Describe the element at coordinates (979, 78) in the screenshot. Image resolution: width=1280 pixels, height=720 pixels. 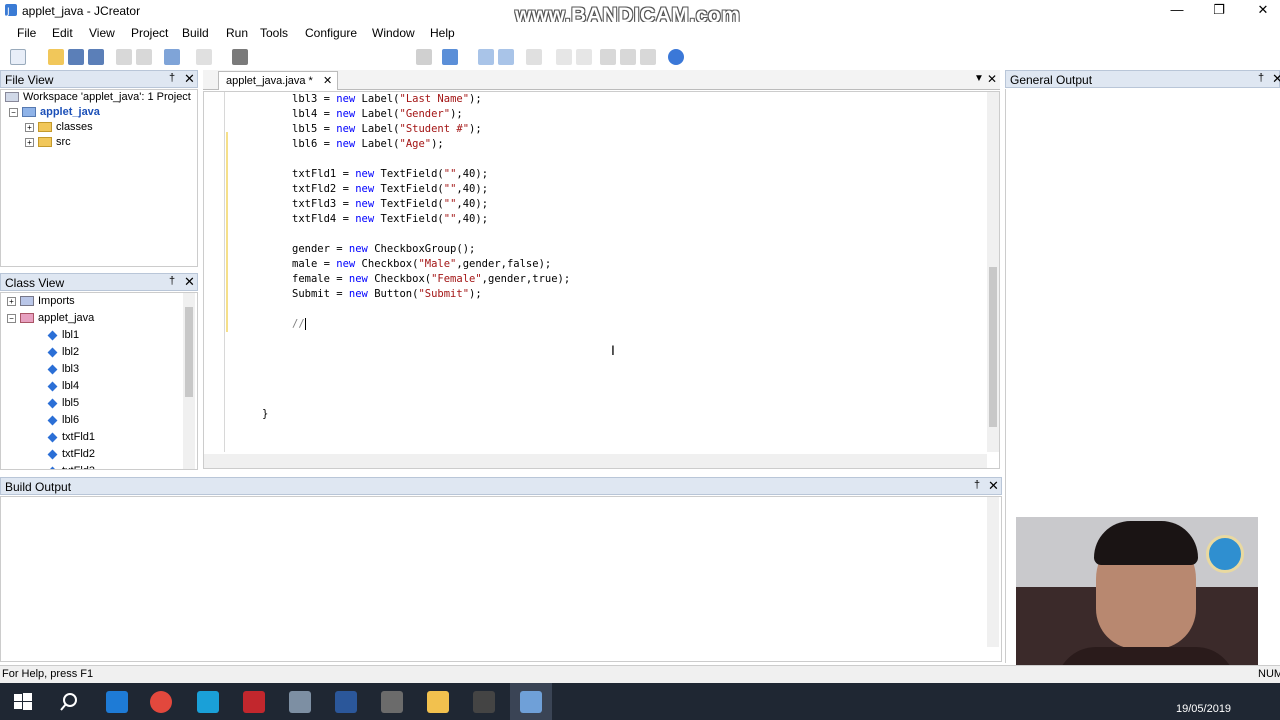
I see `tab-list-dropdown-icon: ▼` at that location.